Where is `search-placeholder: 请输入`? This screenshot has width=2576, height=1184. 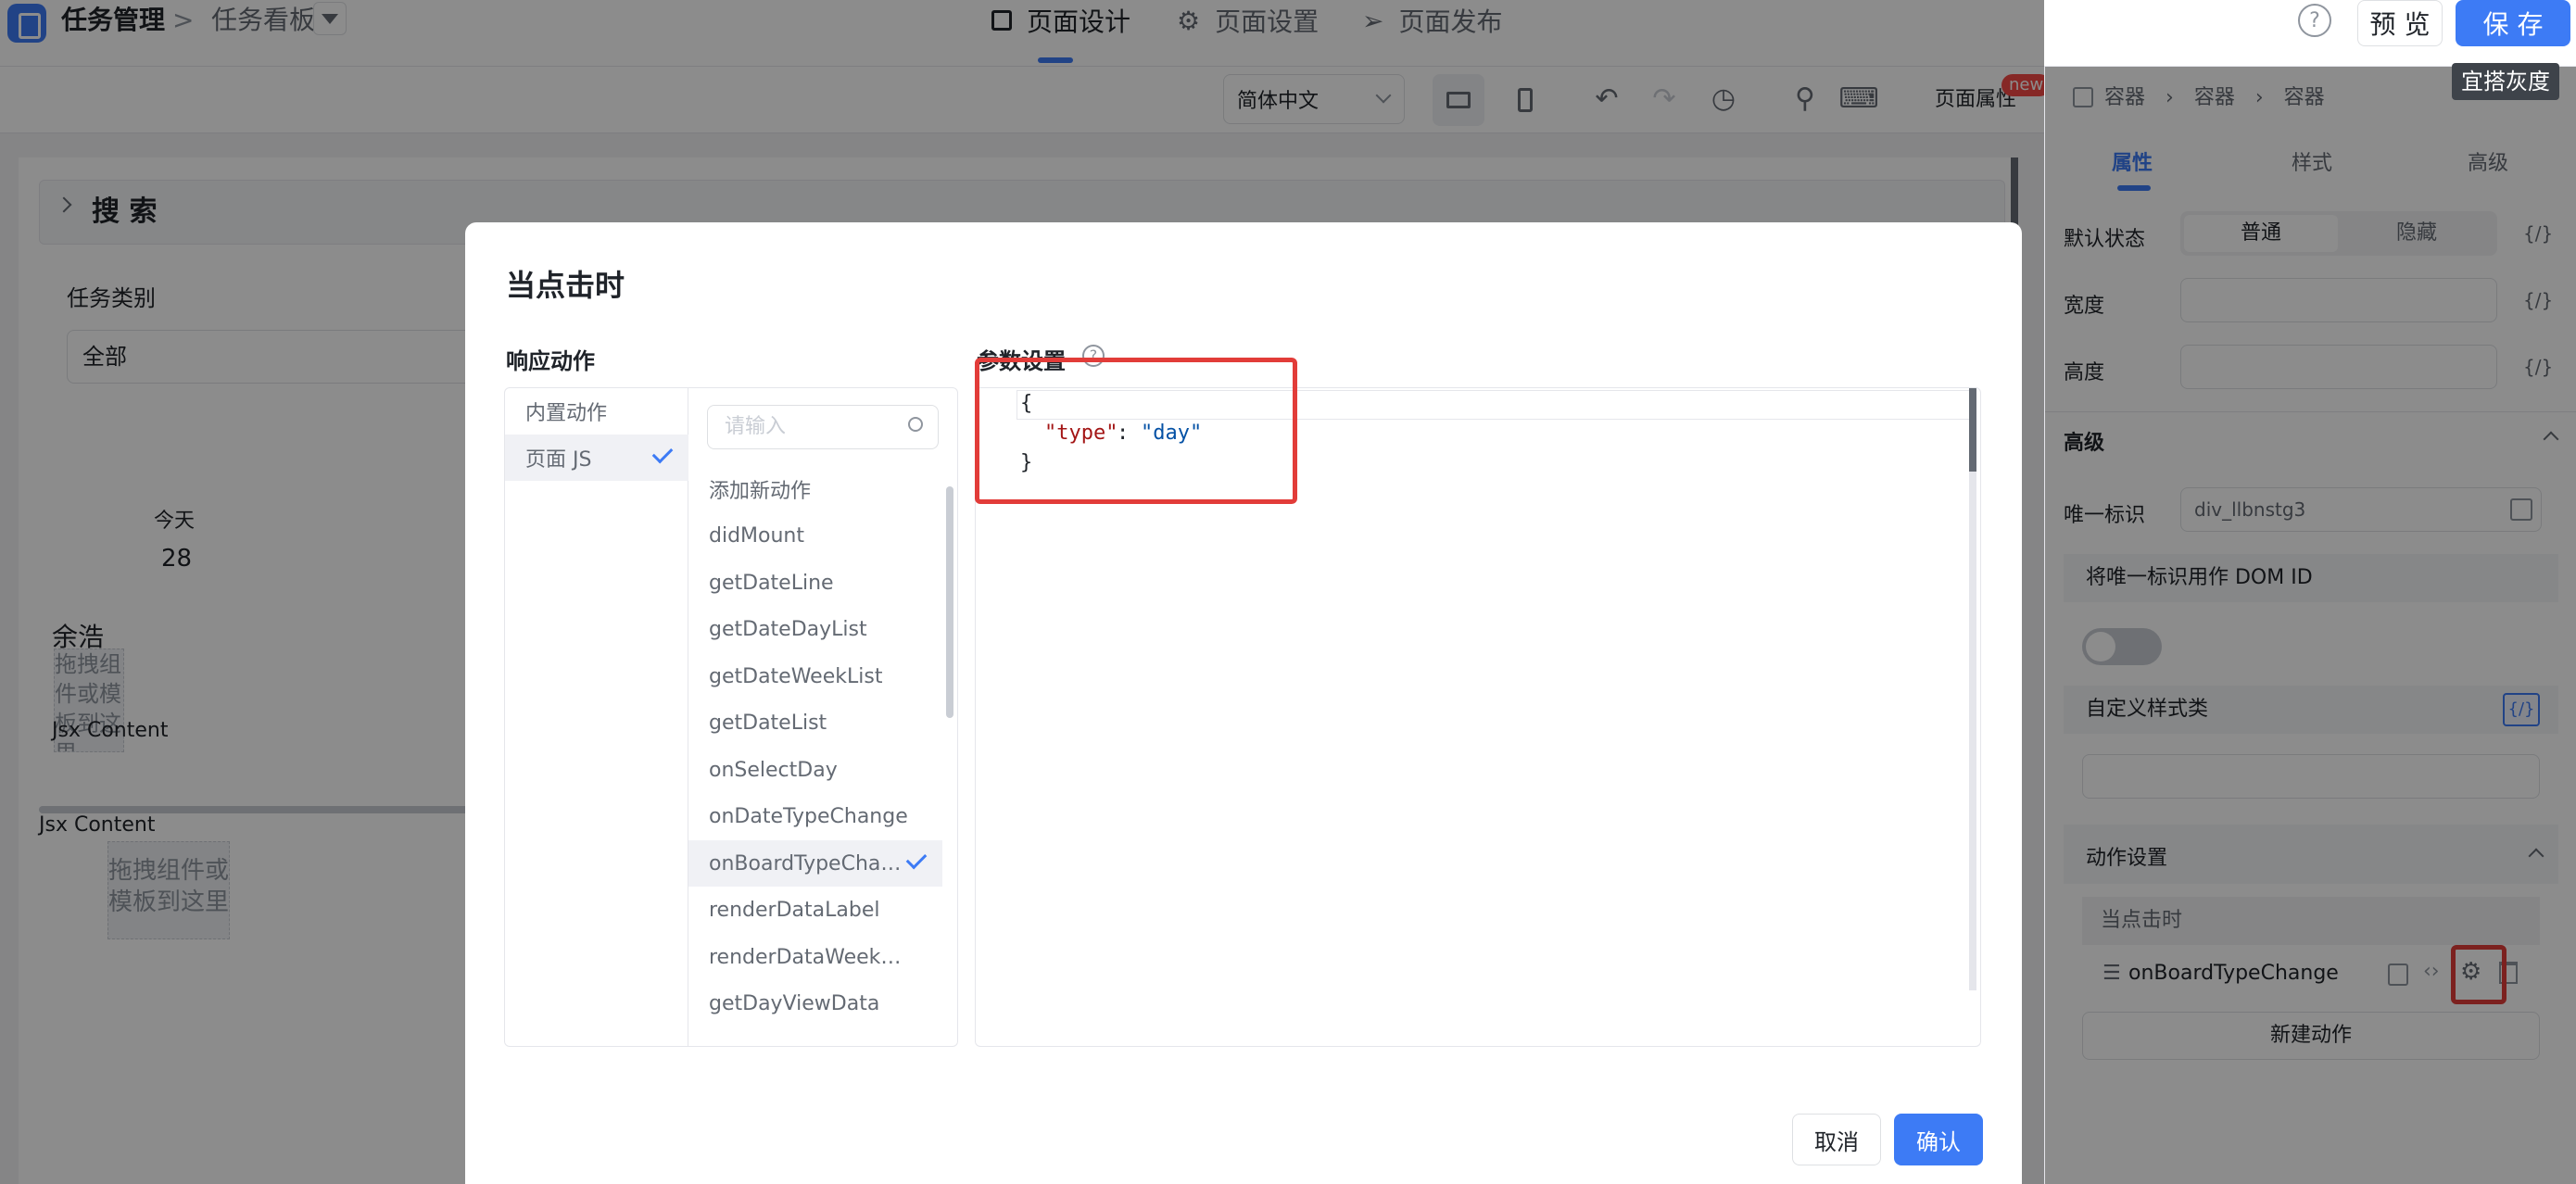 search-placeholder: 请输入 is located at coordinates (756, 426).